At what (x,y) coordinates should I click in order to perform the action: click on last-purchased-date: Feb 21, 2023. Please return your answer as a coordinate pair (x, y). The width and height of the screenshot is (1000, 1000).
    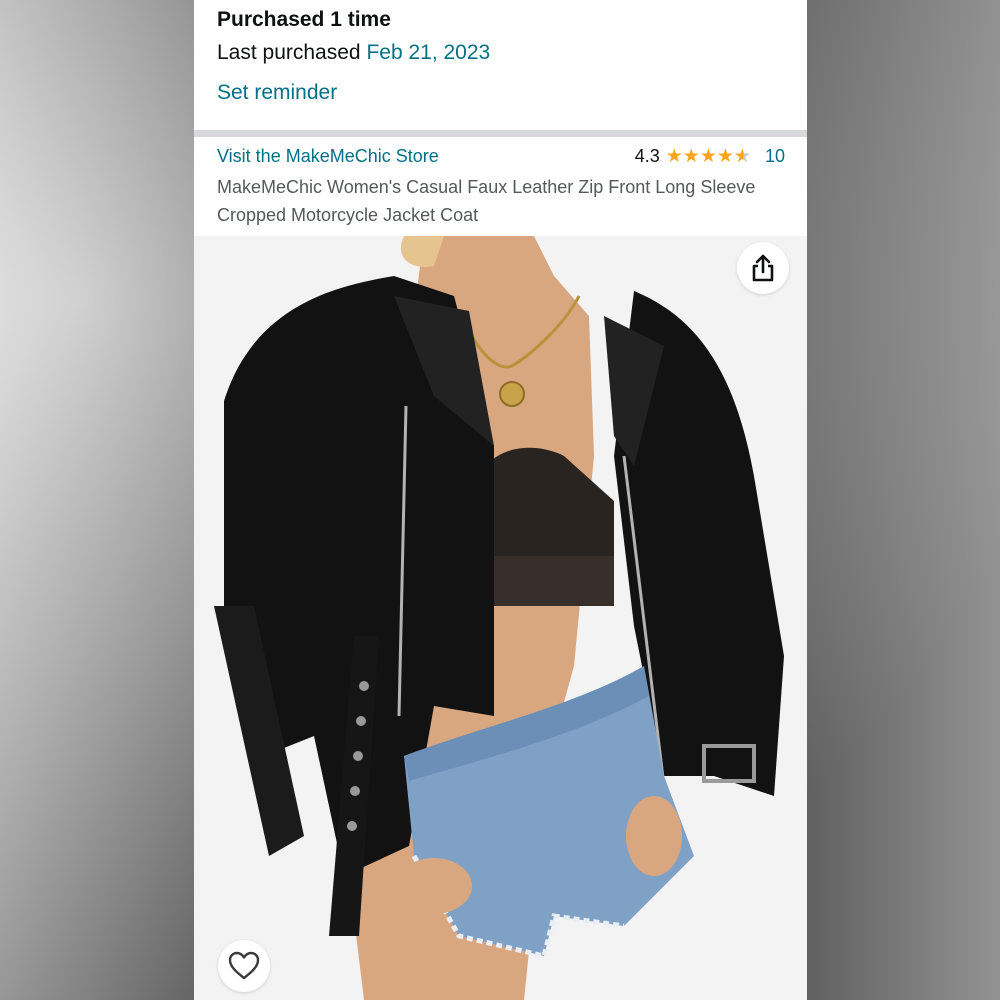
    Looking at the image, I should click on (428, 52).